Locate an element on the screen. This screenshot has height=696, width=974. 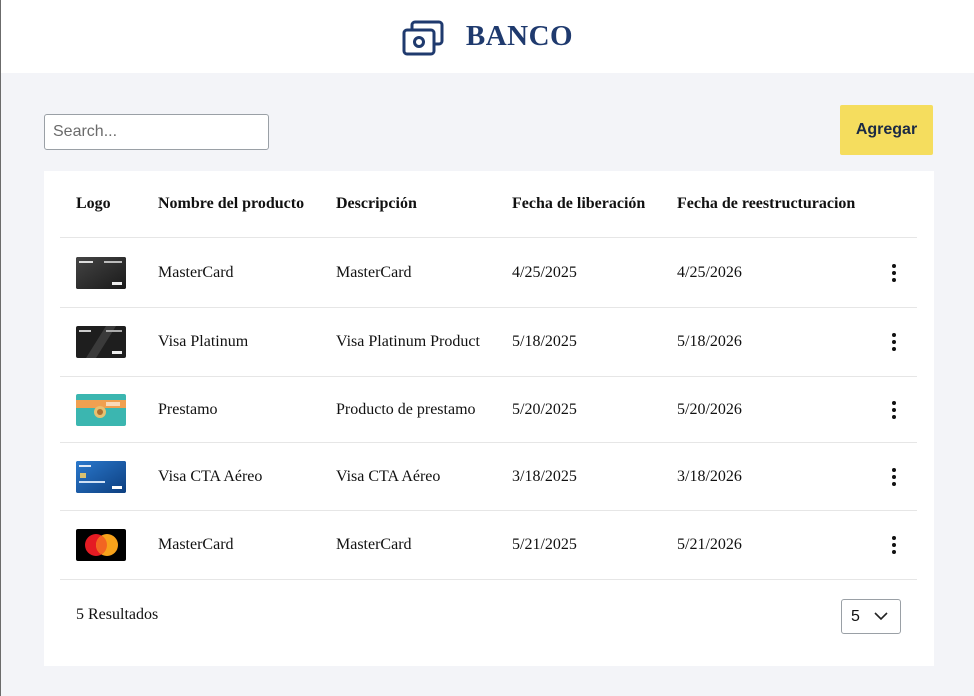
brand-title: BANCO is located at coordinates (519, 36).